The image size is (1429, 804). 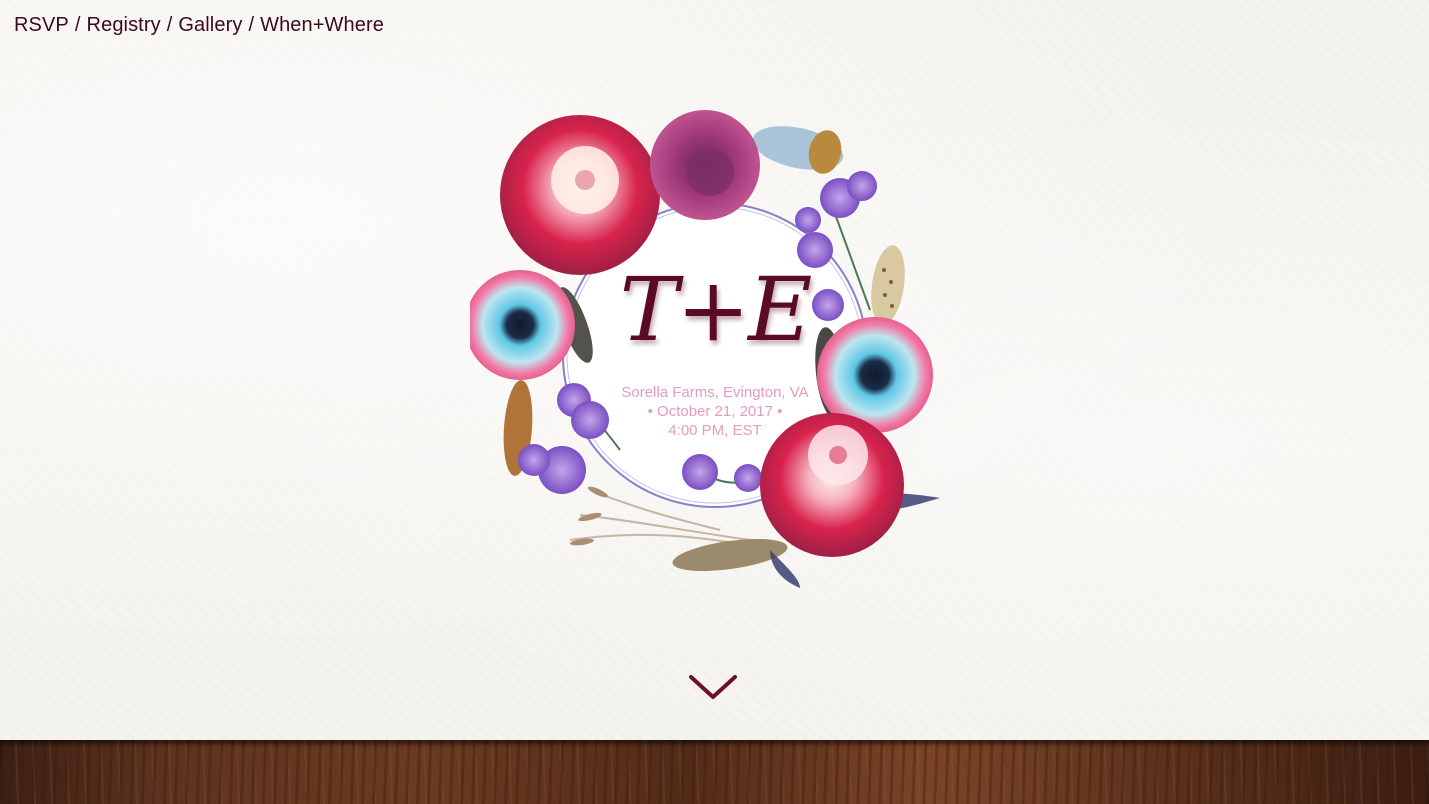 I want to click on top-nav: RSVP / Registry / Gallery / When+Where, so click(x=199, y=25).